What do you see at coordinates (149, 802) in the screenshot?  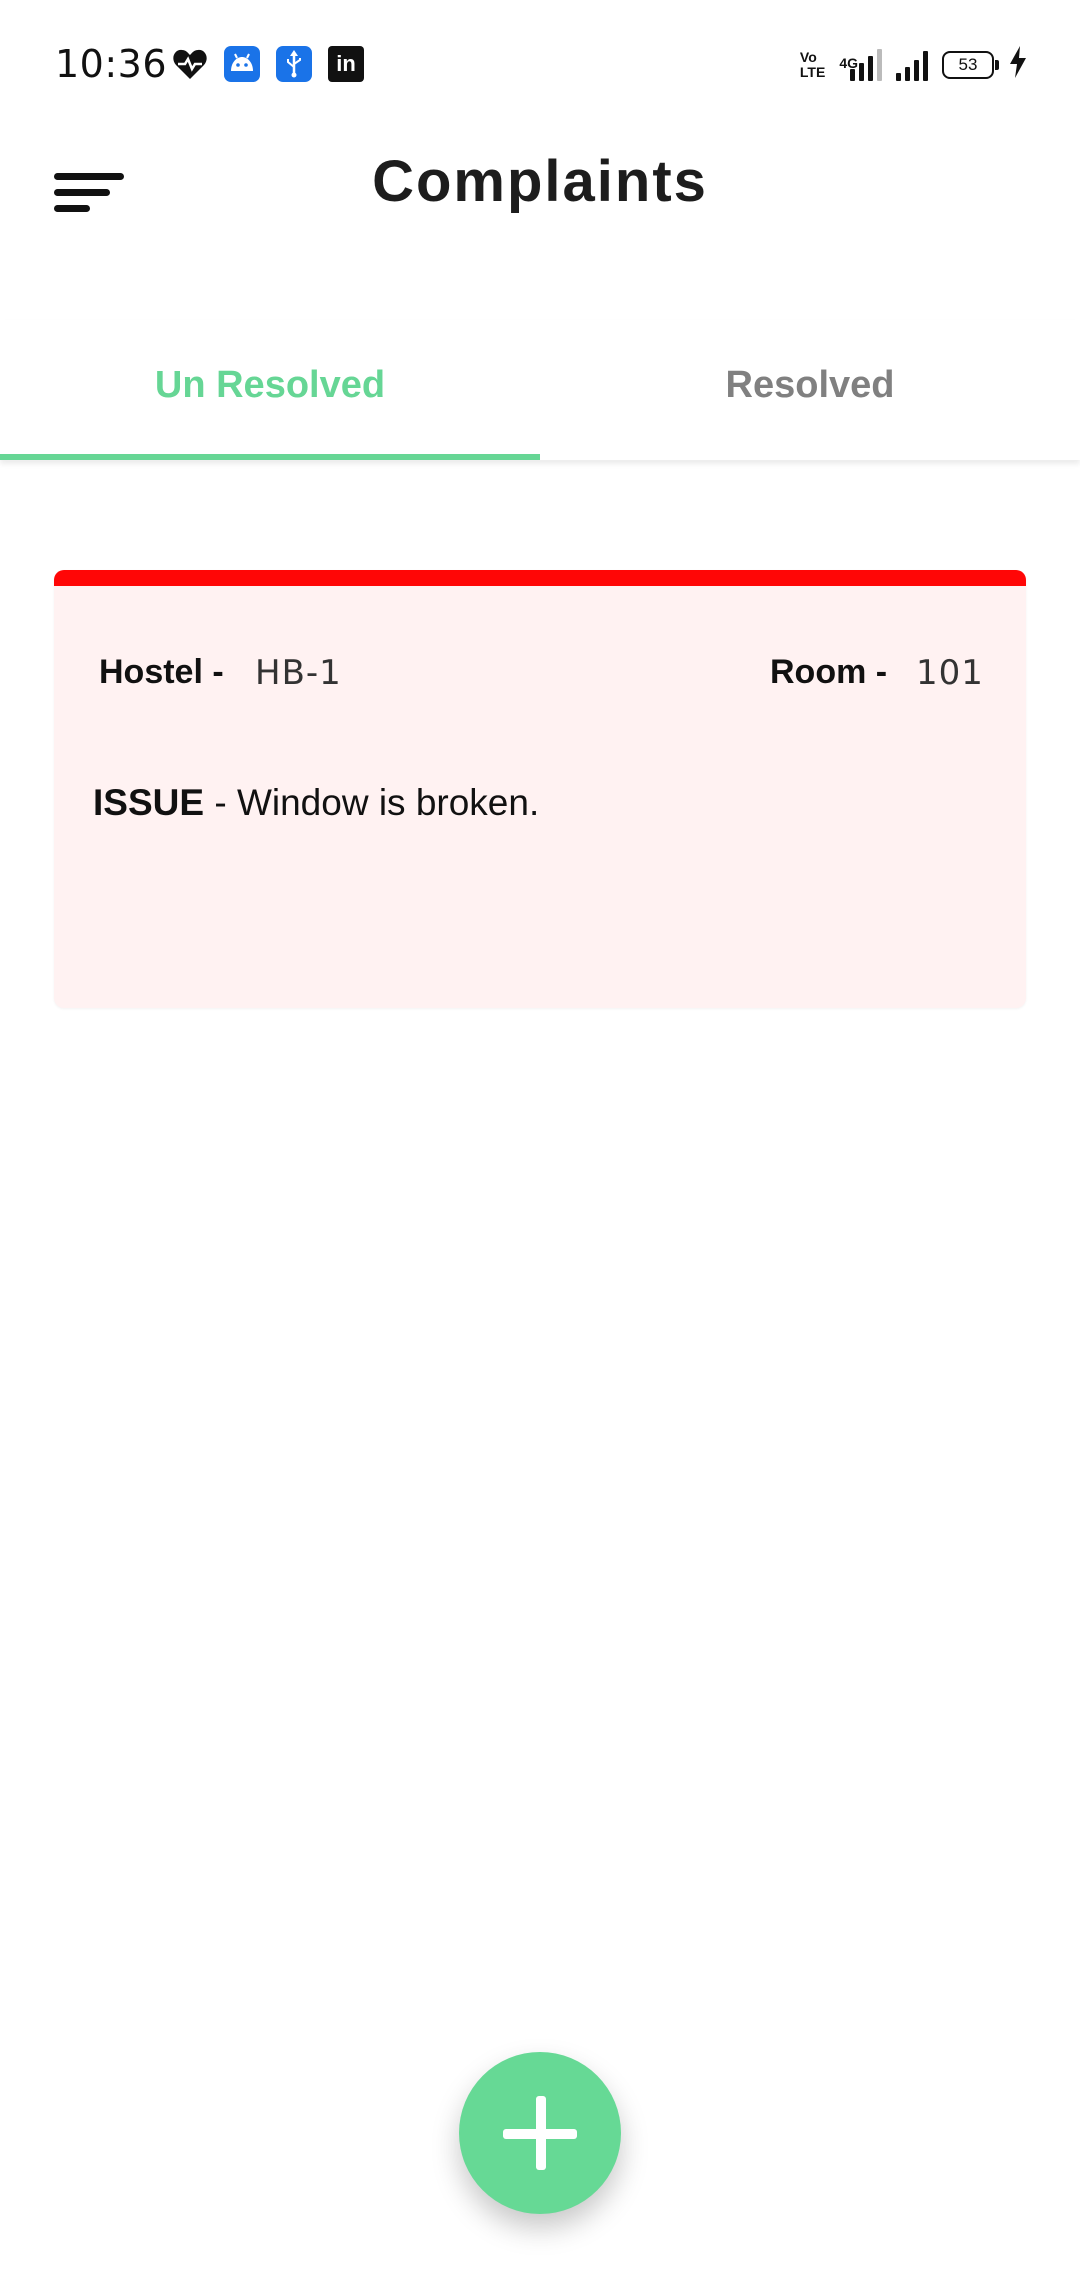 I see `issue-label: ISSUE` at bounding box center [149, 802].